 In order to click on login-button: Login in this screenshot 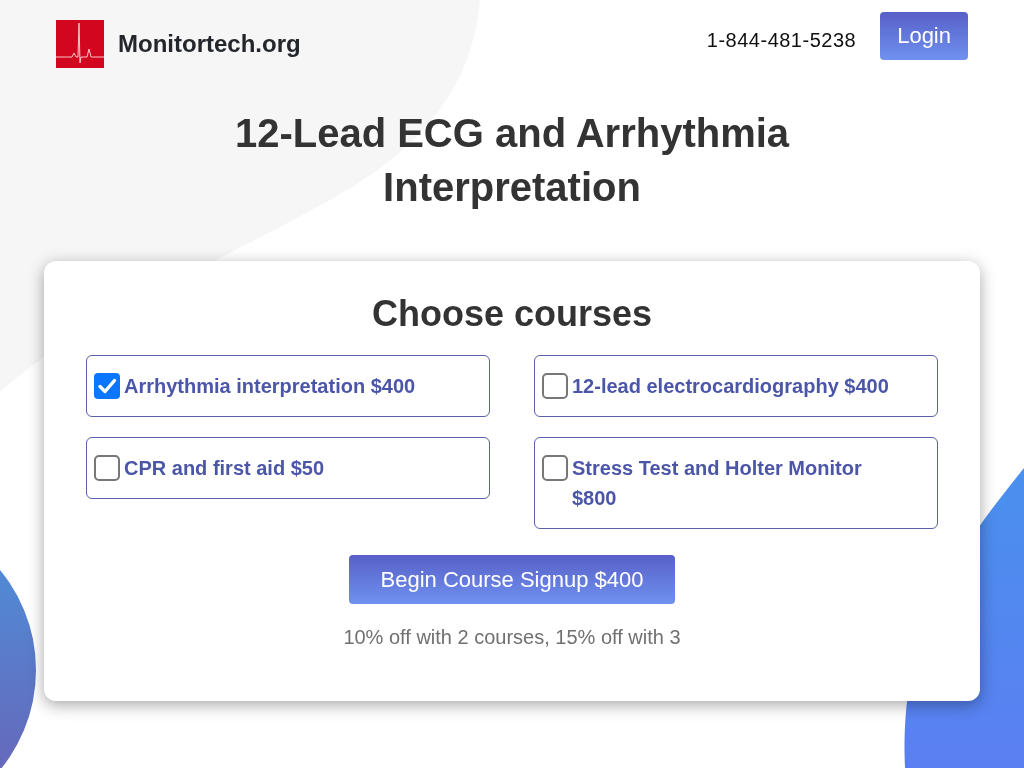, I will do `click(924, 36)`.